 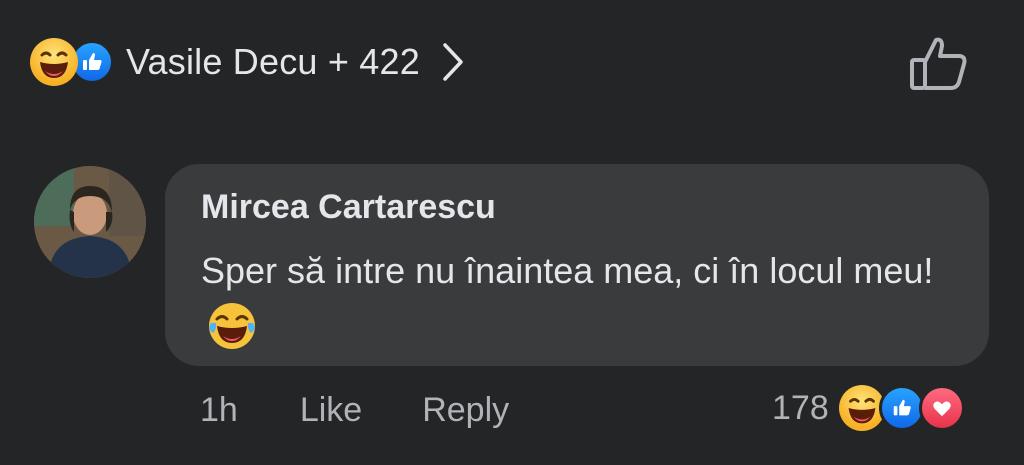 I want to click on avatar, so click(x=90, y=222).